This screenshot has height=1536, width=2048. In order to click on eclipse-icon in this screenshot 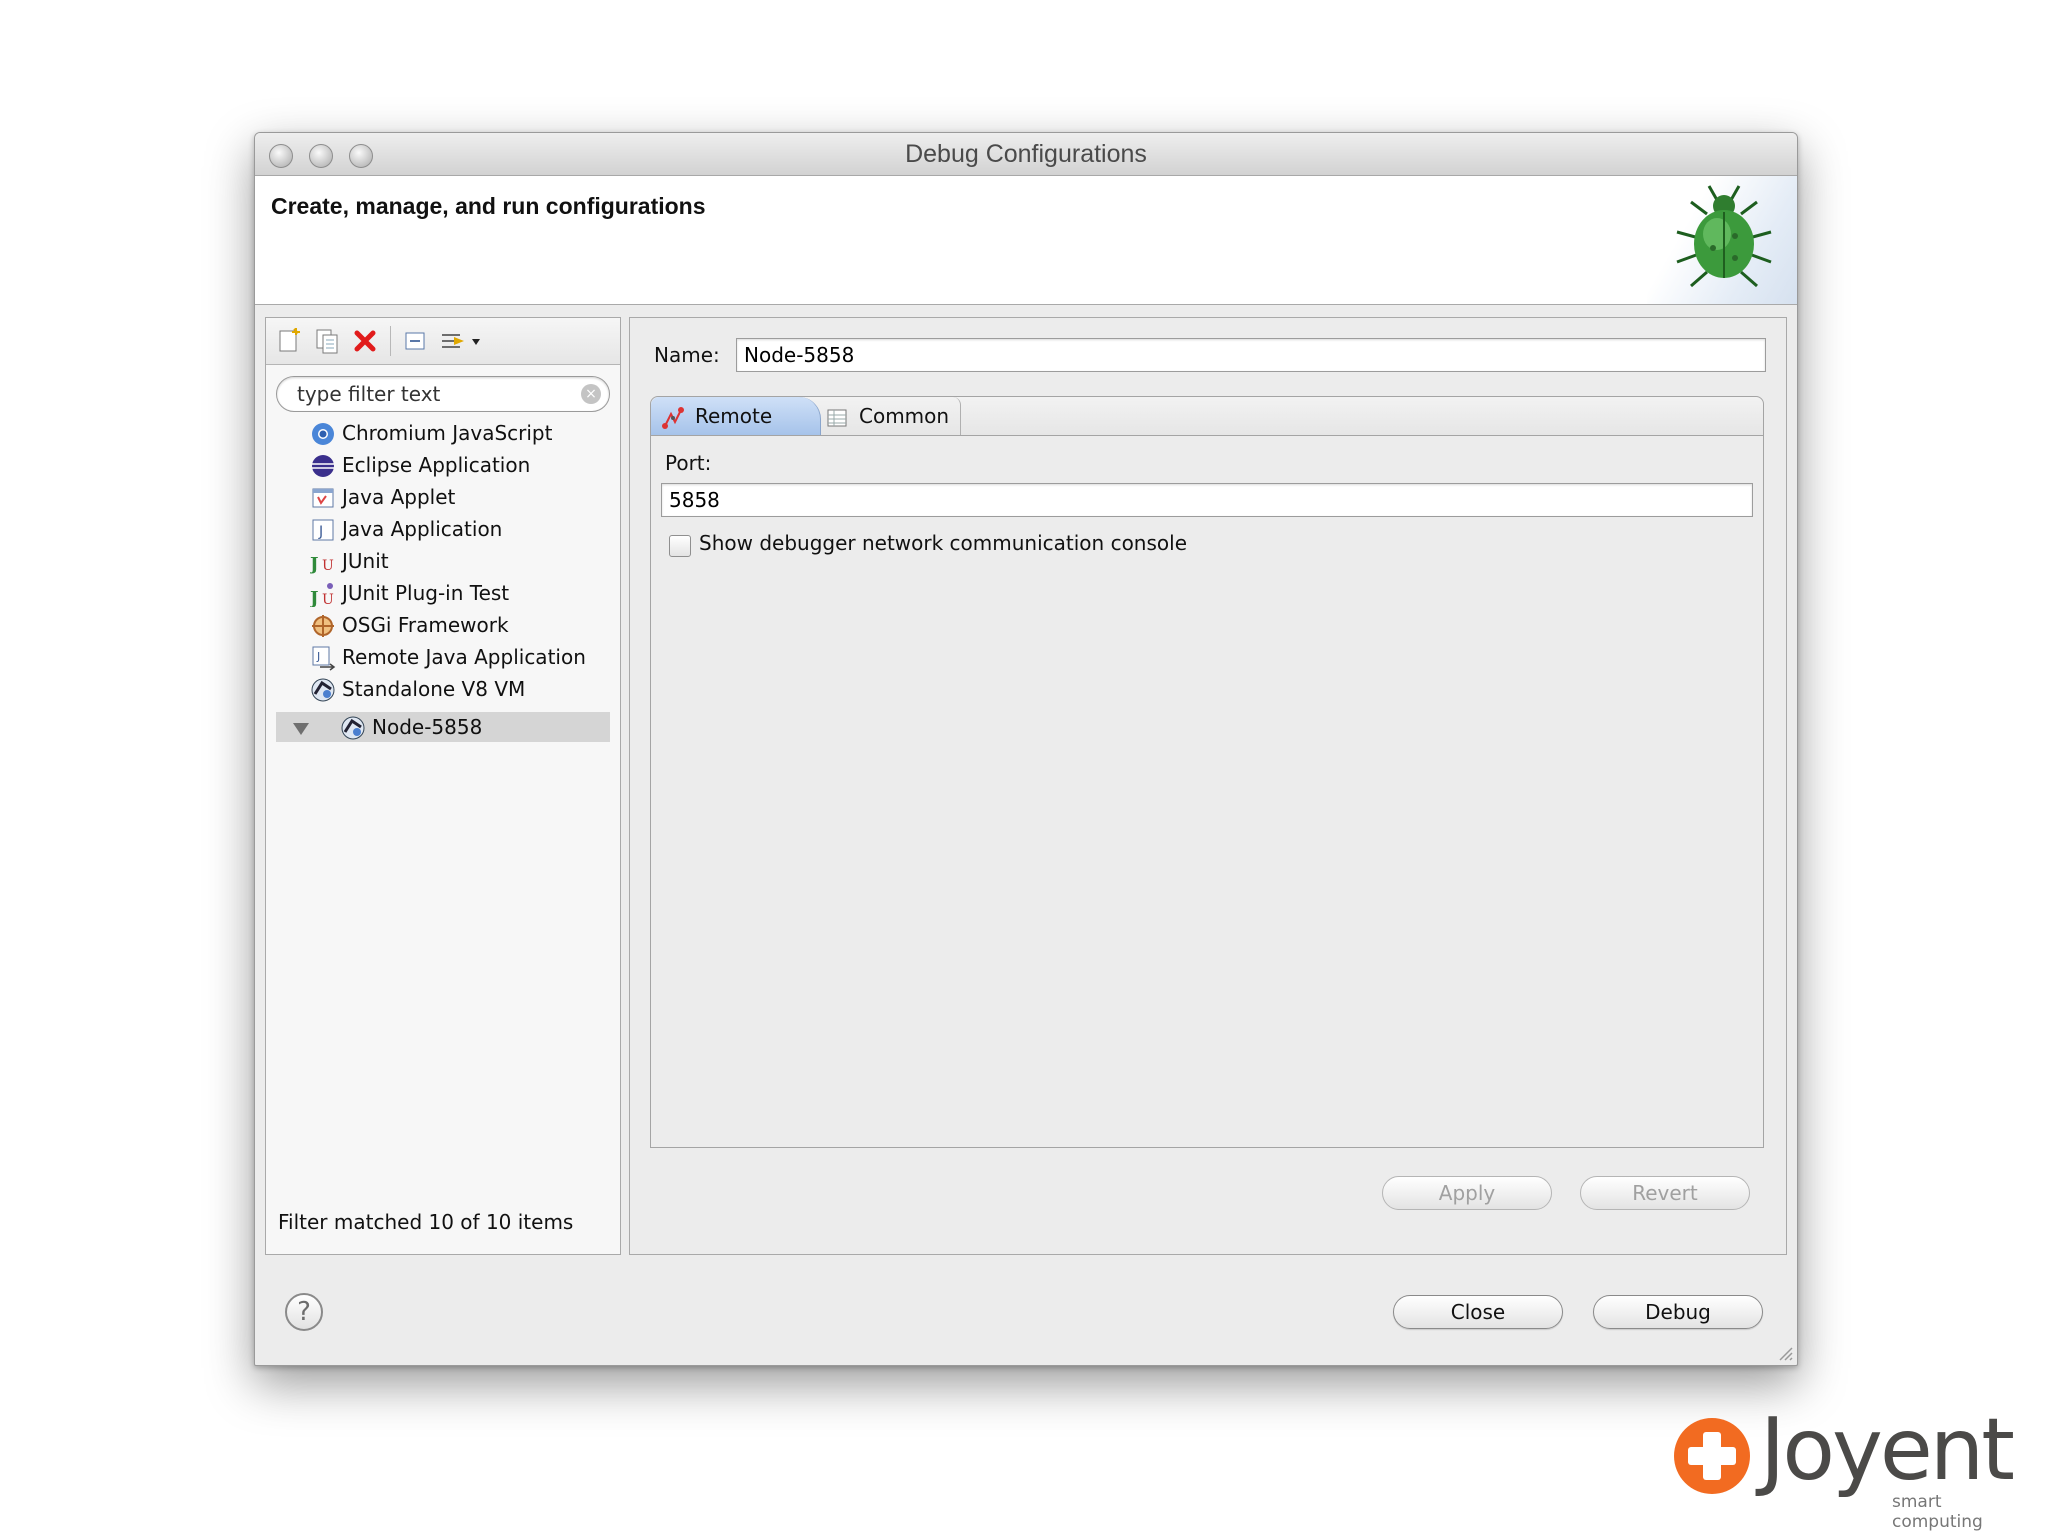, I will do `click(323, 466)`.